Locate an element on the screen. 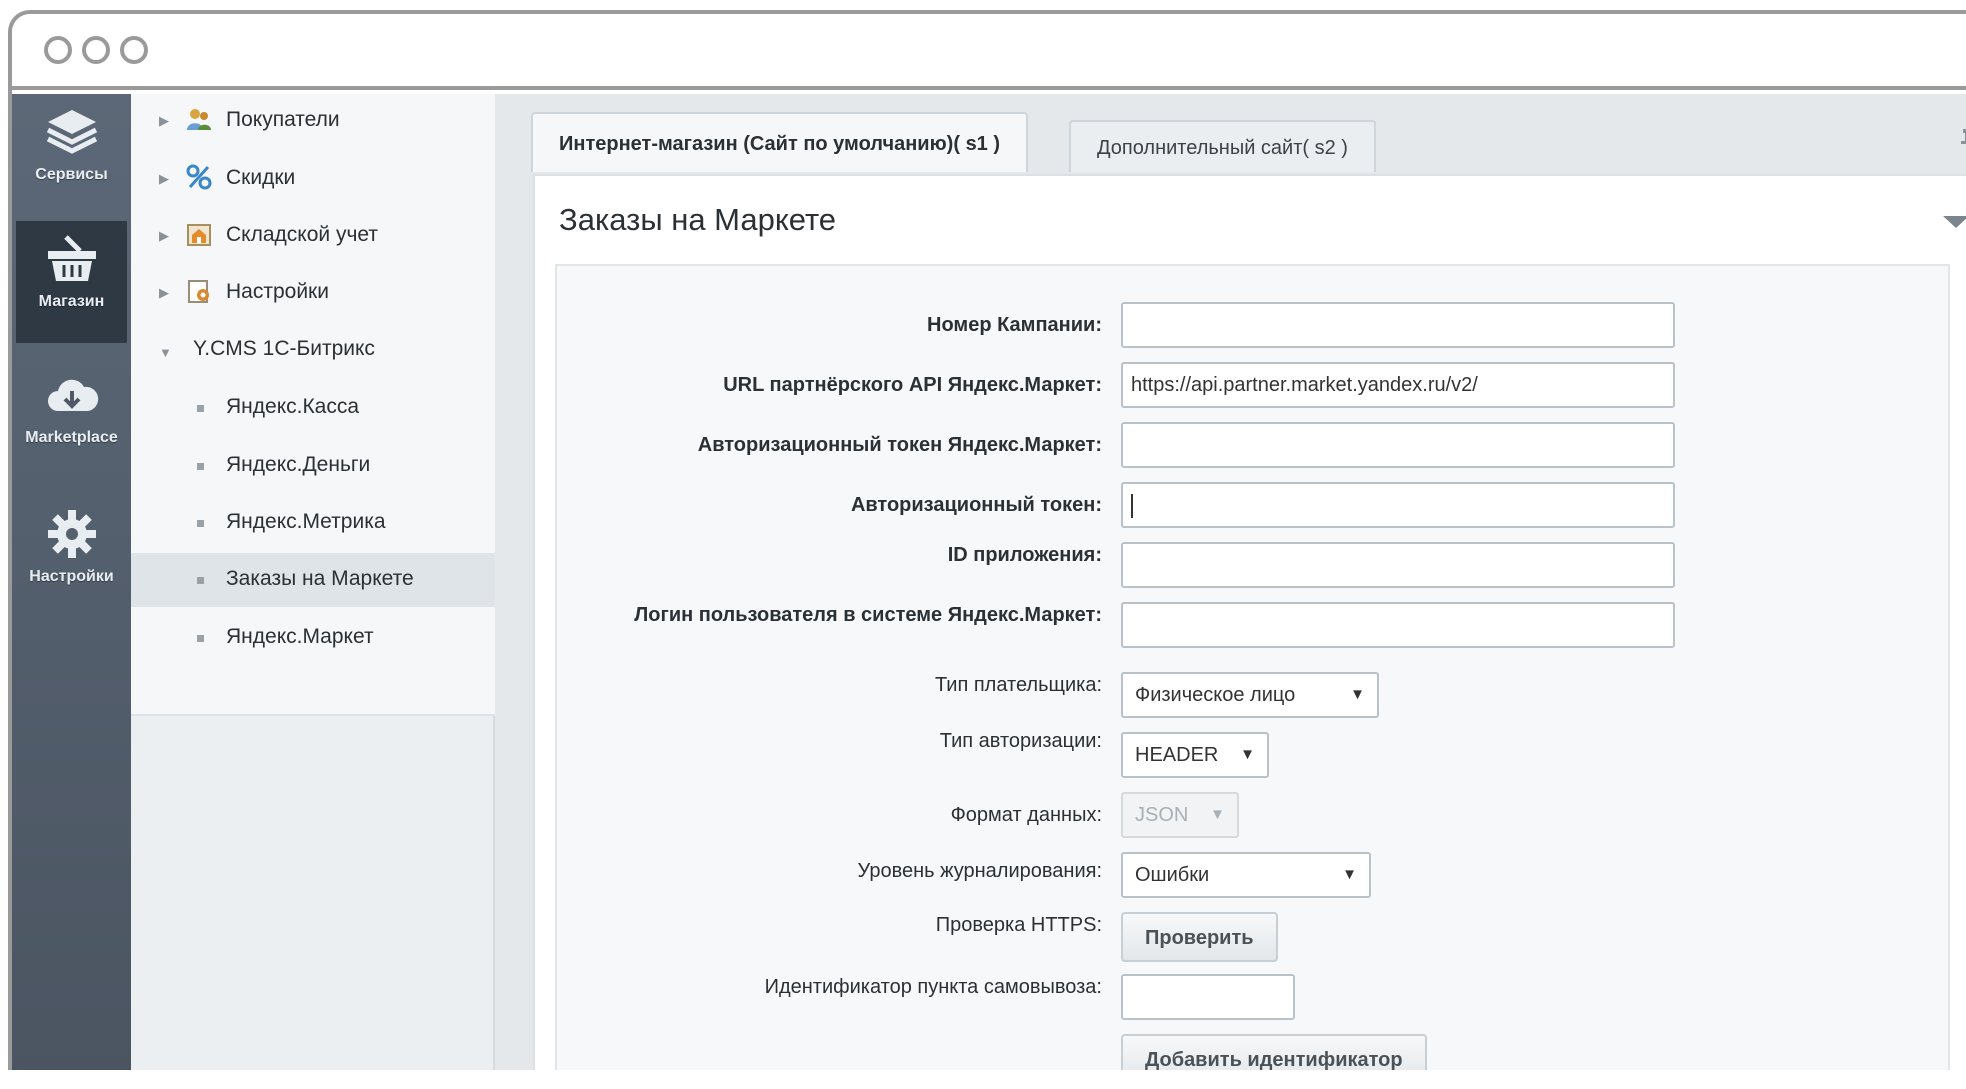  form-row-market-token: Авторизационный токен Яндекс.Маркет: is located at coordinates (1254, 447).